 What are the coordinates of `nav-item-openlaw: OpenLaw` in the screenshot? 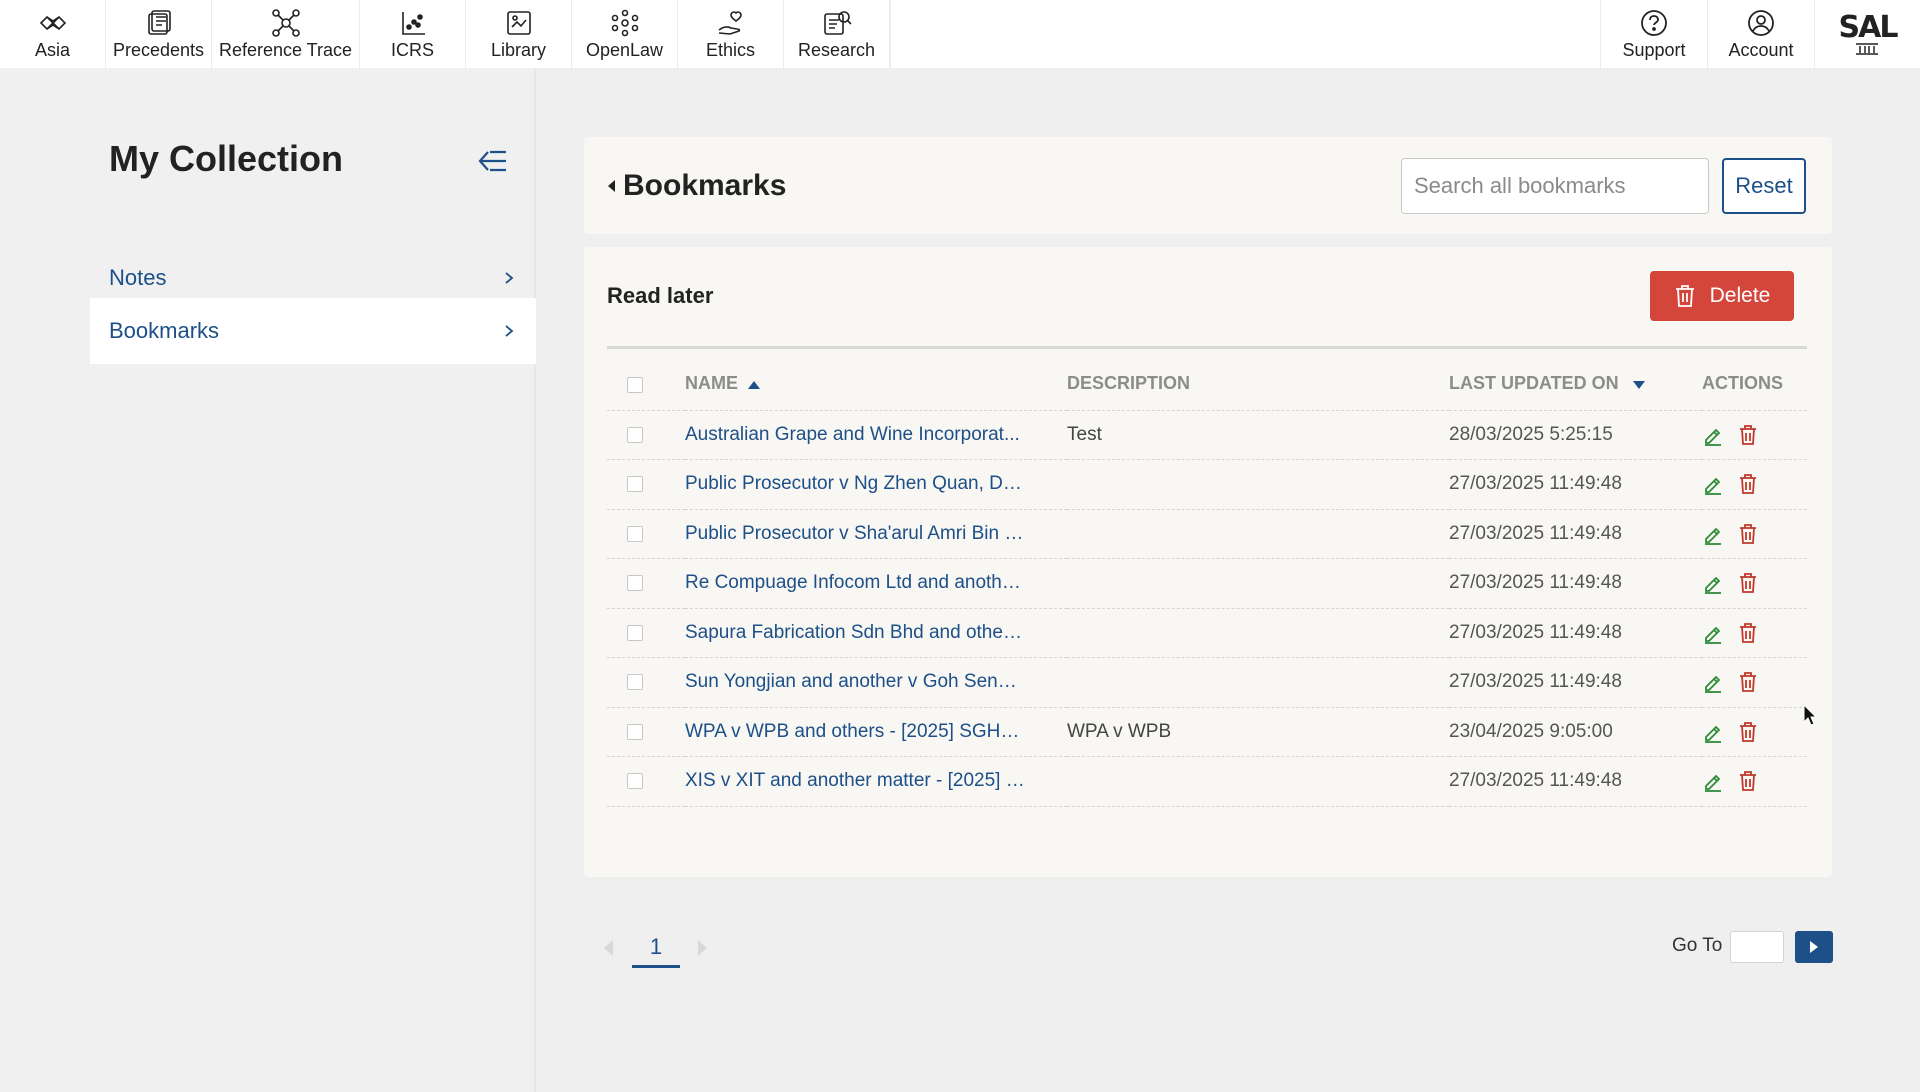 It's located at (625, 34).